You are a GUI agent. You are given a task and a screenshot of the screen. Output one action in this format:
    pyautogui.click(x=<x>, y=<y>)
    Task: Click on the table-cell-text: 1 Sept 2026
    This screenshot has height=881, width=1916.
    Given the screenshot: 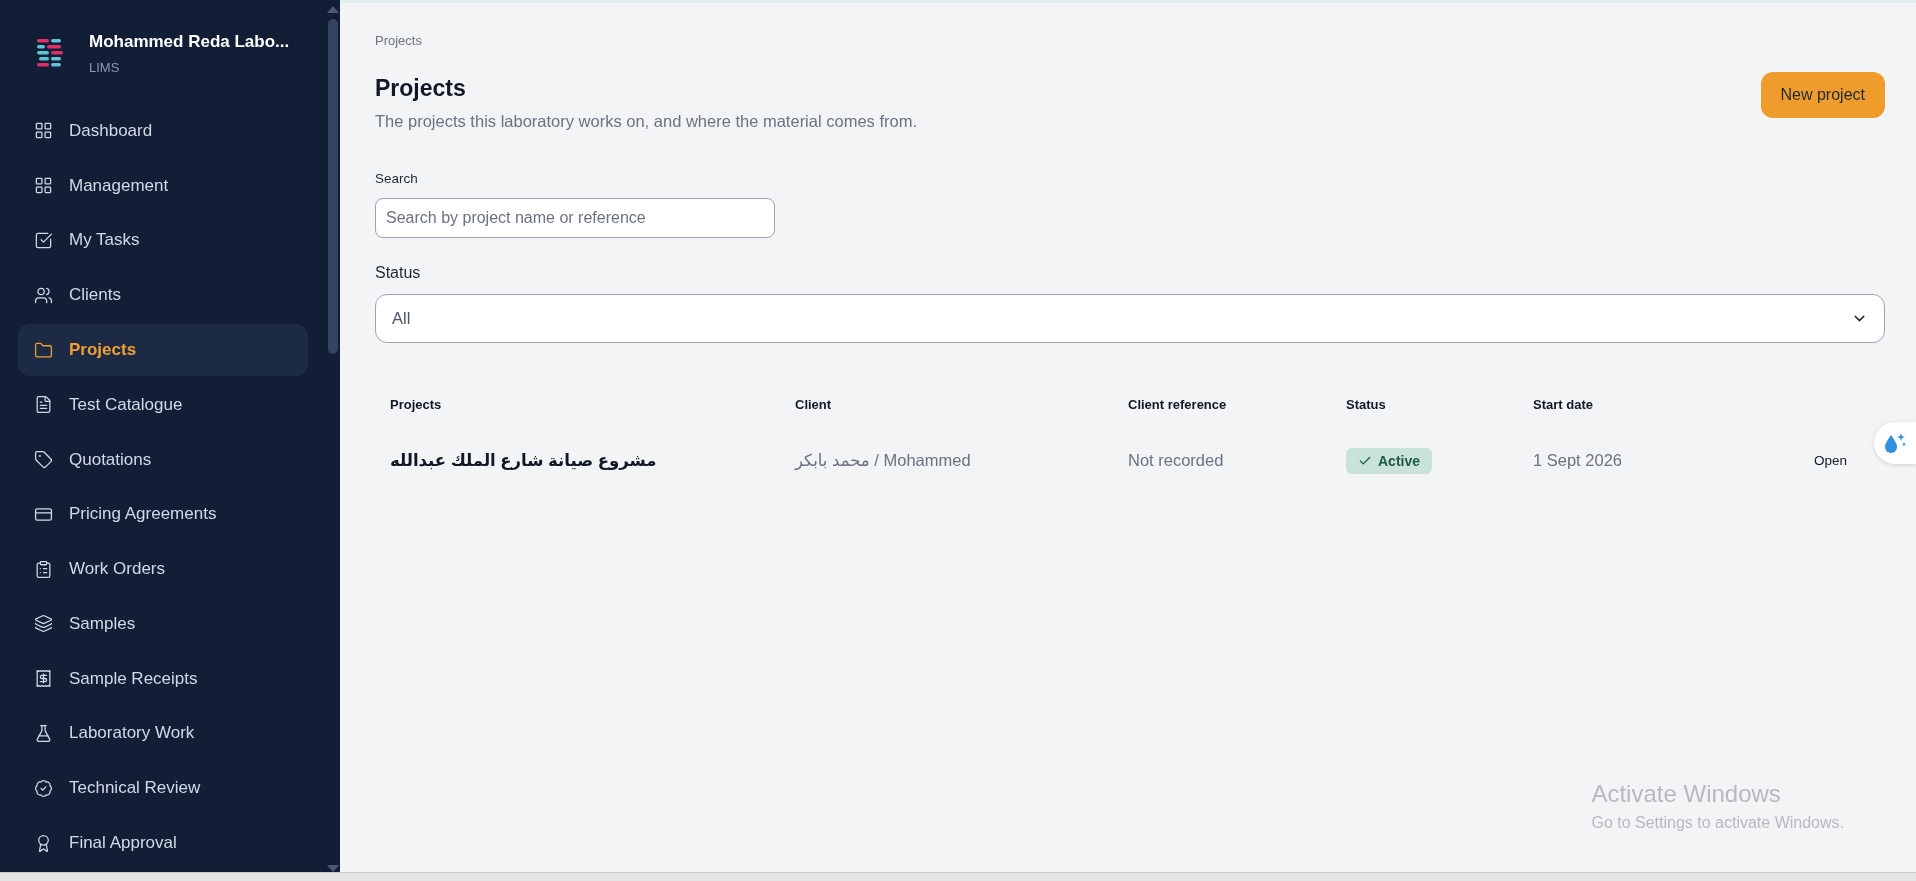 What is the action you would take?
    pyautogui.click(x=1577, y=460)
    